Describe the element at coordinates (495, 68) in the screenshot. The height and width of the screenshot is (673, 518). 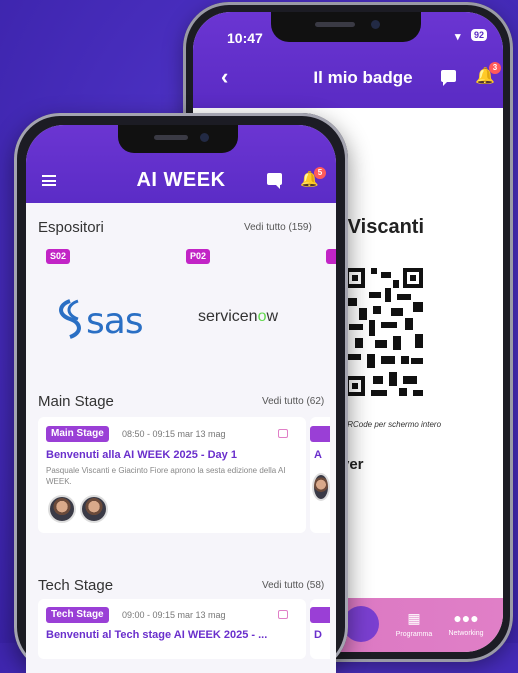
I see `notification-badge: 3` at that location.